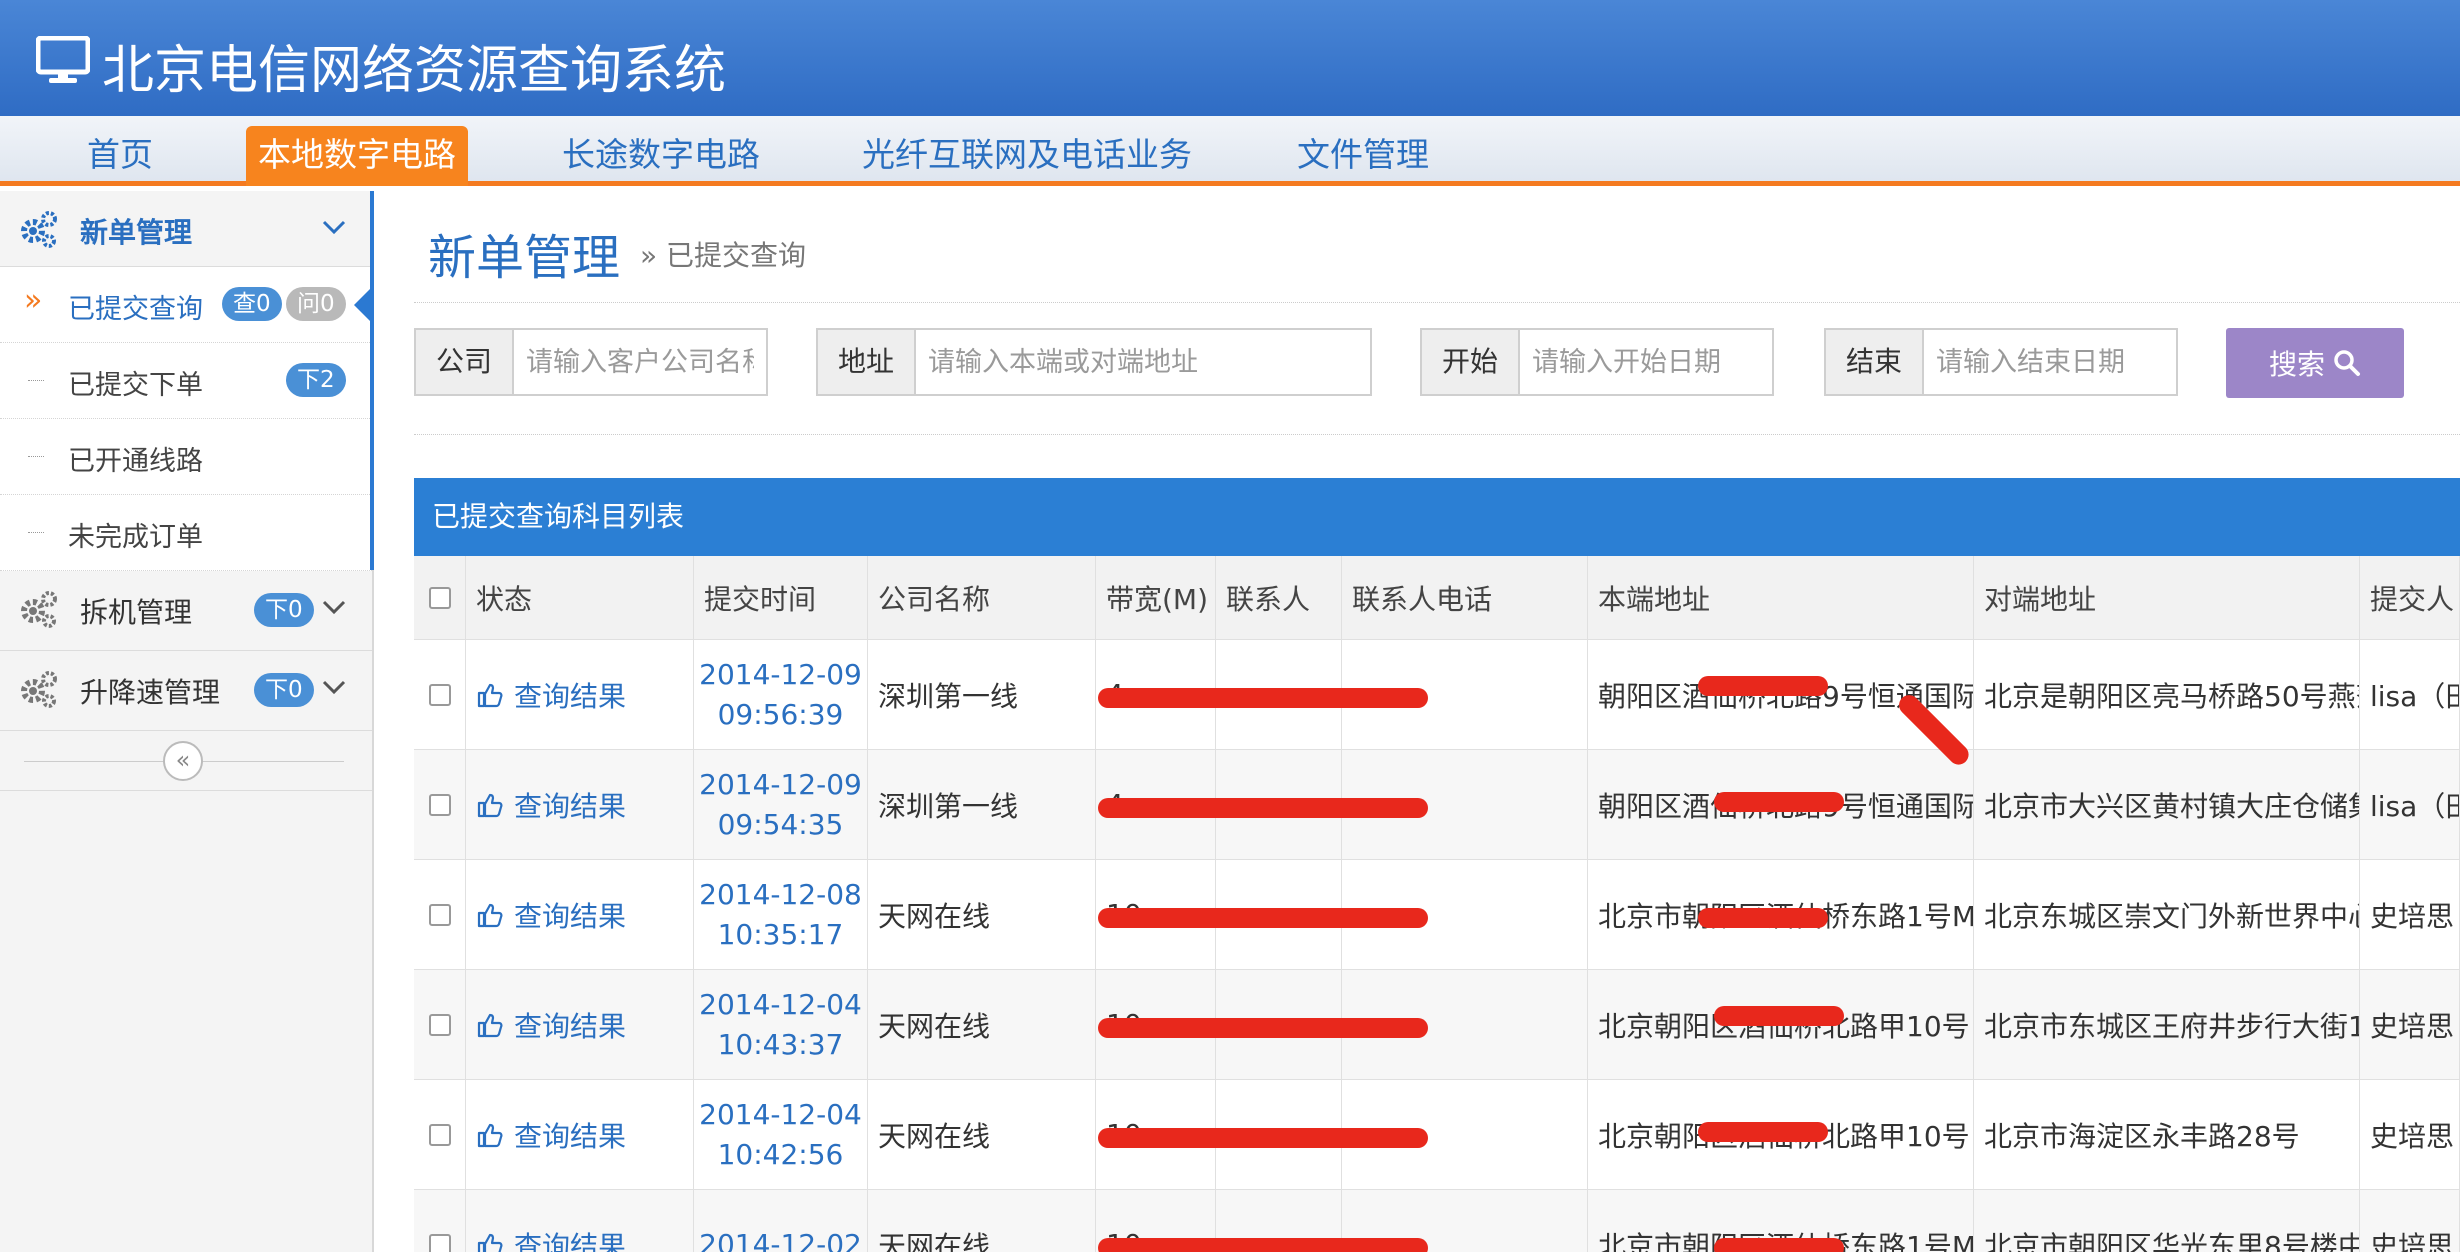 The width and height of the screenshot is (2460, 1252). I want to click on start-label: 开始, so click(1471, 362).